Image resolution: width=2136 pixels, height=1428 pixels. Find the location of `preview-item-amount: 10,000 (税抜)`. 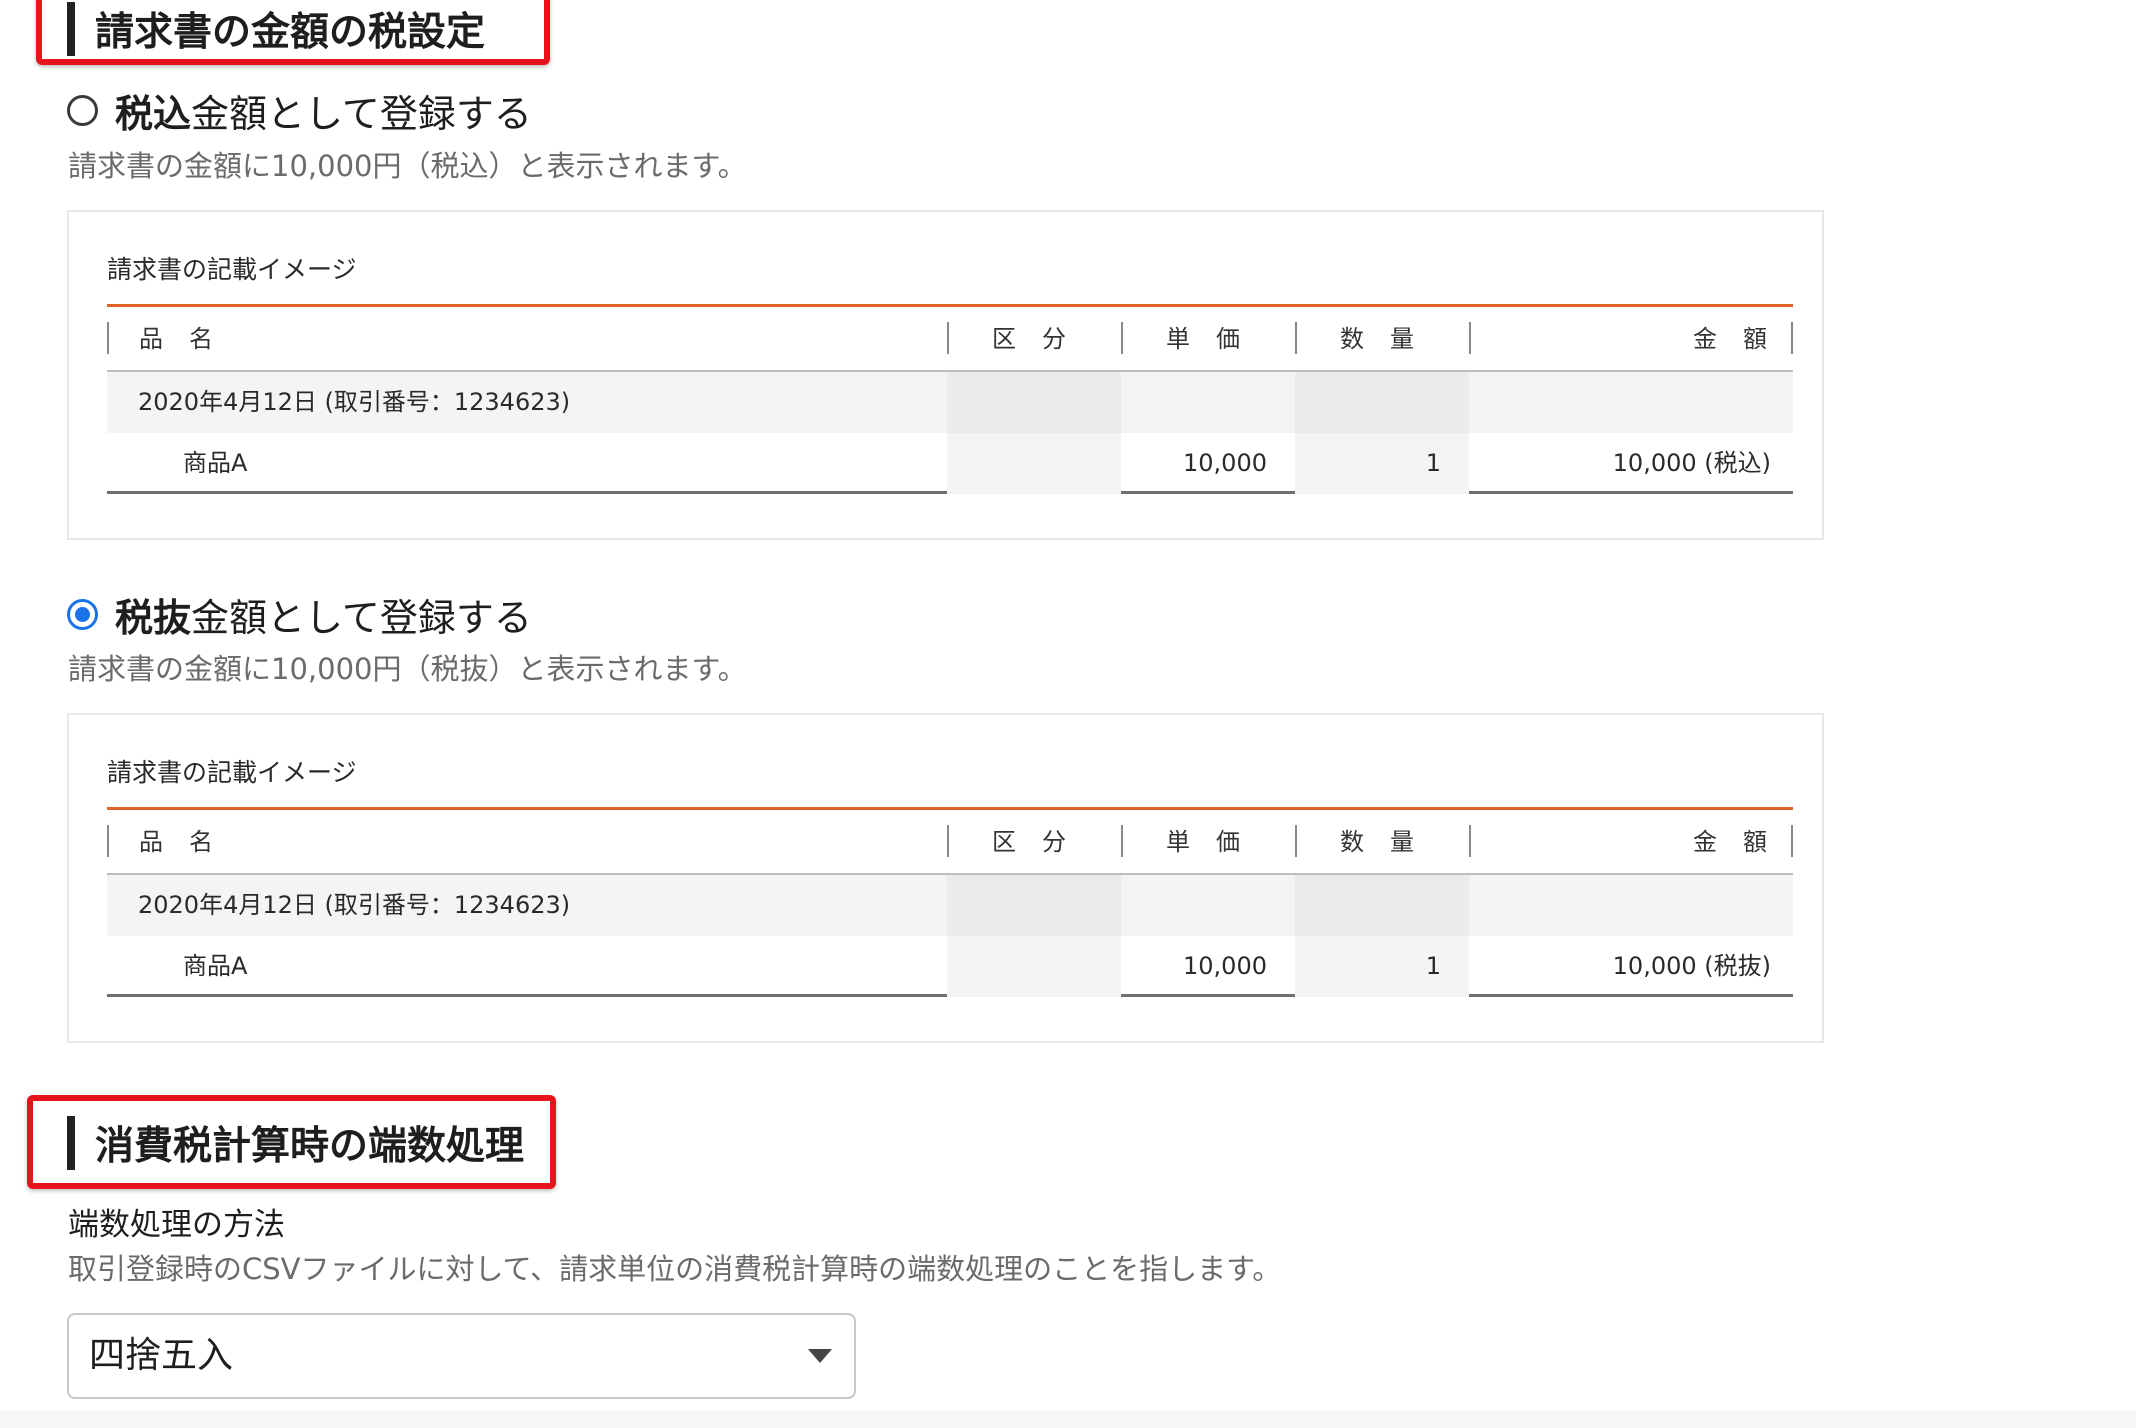

preview-item-amount: 10,000 (税抜) is located at coordinates (1691, 966).